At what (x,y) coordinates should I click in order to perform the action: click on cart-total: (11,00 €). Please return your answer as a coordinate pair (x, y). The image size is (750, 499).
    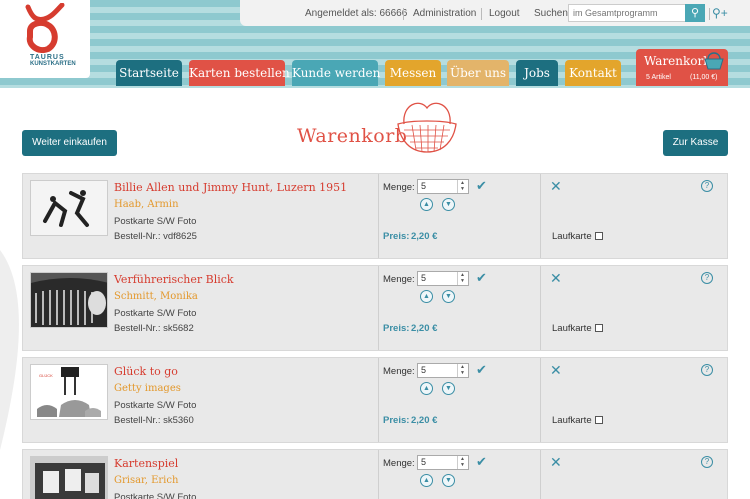
    Looking at the image, I should click on (704, 77).